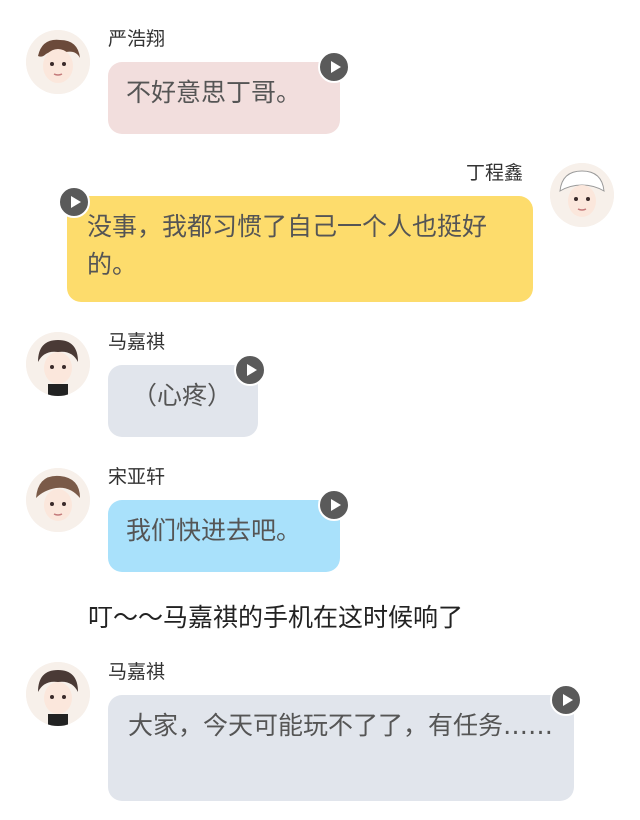 Image resolution: width=640 pixels, height=820 pixels. I want to click on avatar-yan-haoxiang, so click(58, 62).